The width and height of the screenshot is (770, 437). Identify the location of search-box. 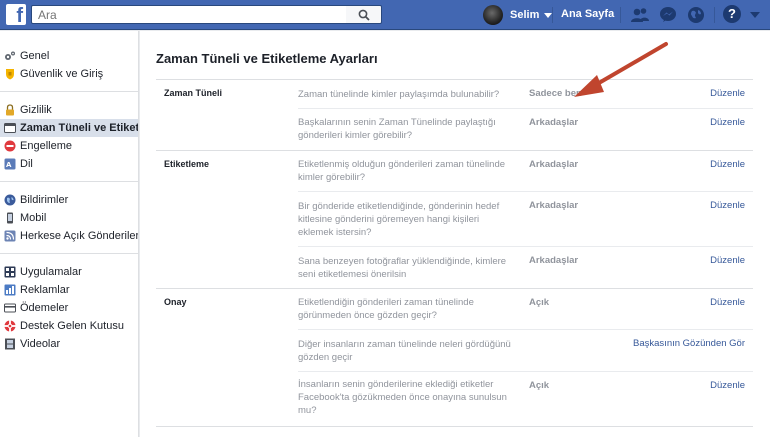
(192, 14).